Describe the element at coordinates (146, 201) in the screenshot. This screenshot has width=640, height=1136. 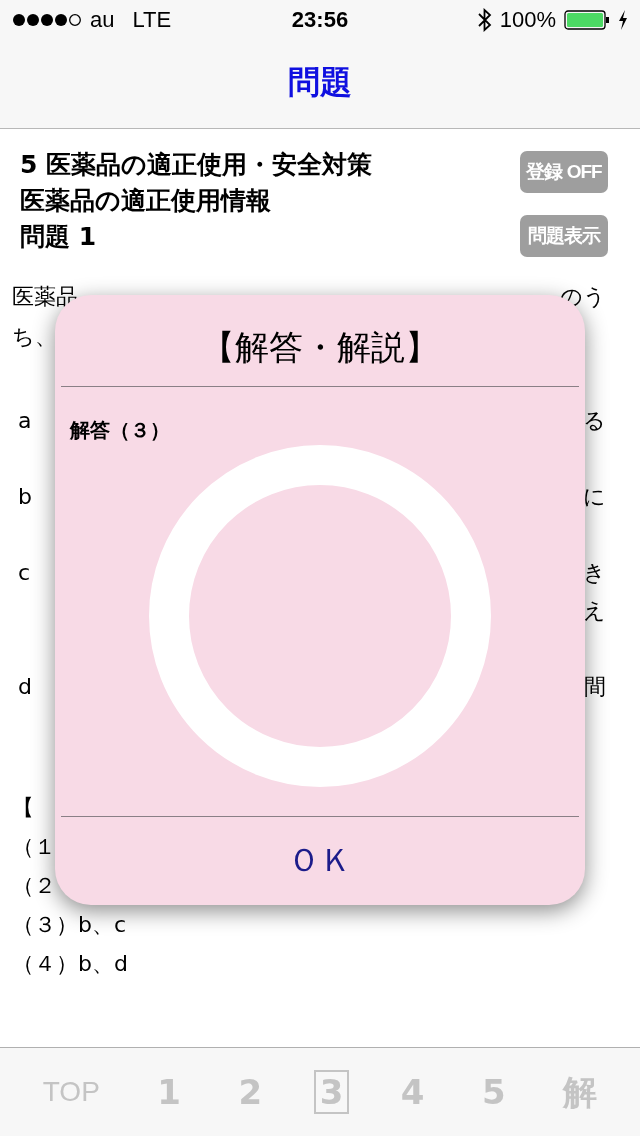
I see `question-heading: 医薬品の適正使用情報` at that location.